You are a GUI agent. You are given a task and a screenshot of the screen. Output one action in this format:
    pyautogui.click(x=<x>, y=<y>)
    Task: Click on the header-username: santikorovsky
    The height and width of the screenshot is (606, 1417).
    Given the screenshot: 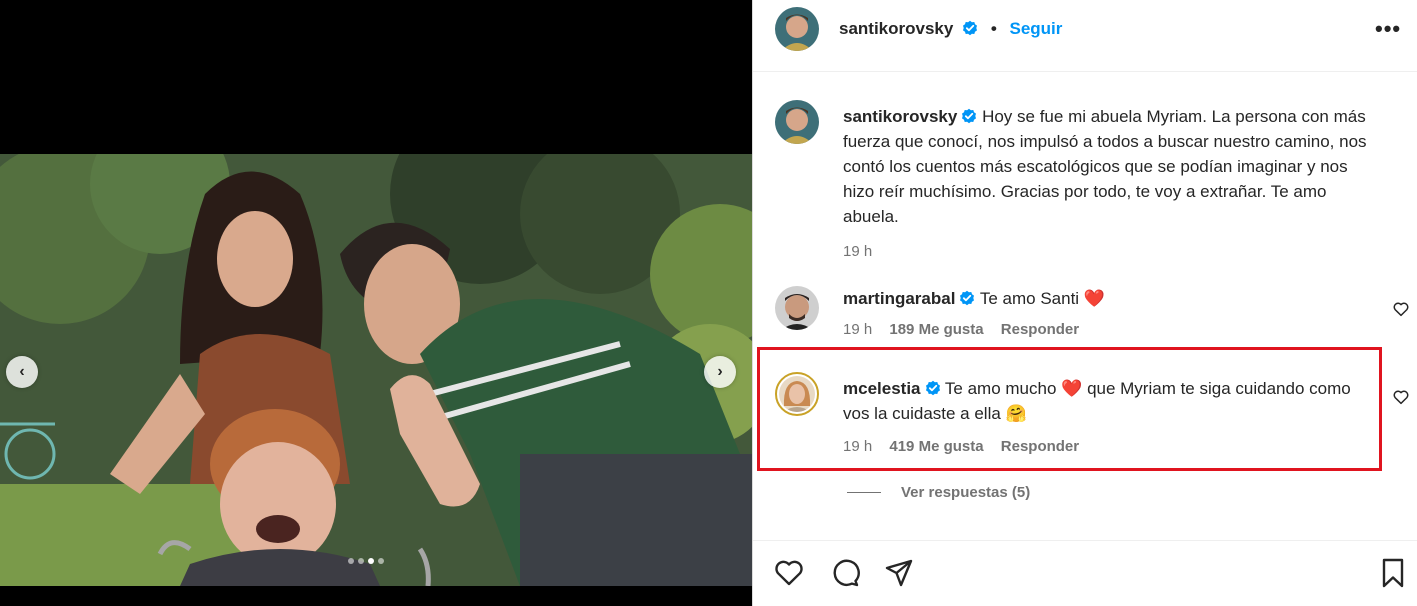 What is the action you would take?
    pyautogui.click(x=896, y=28)
    